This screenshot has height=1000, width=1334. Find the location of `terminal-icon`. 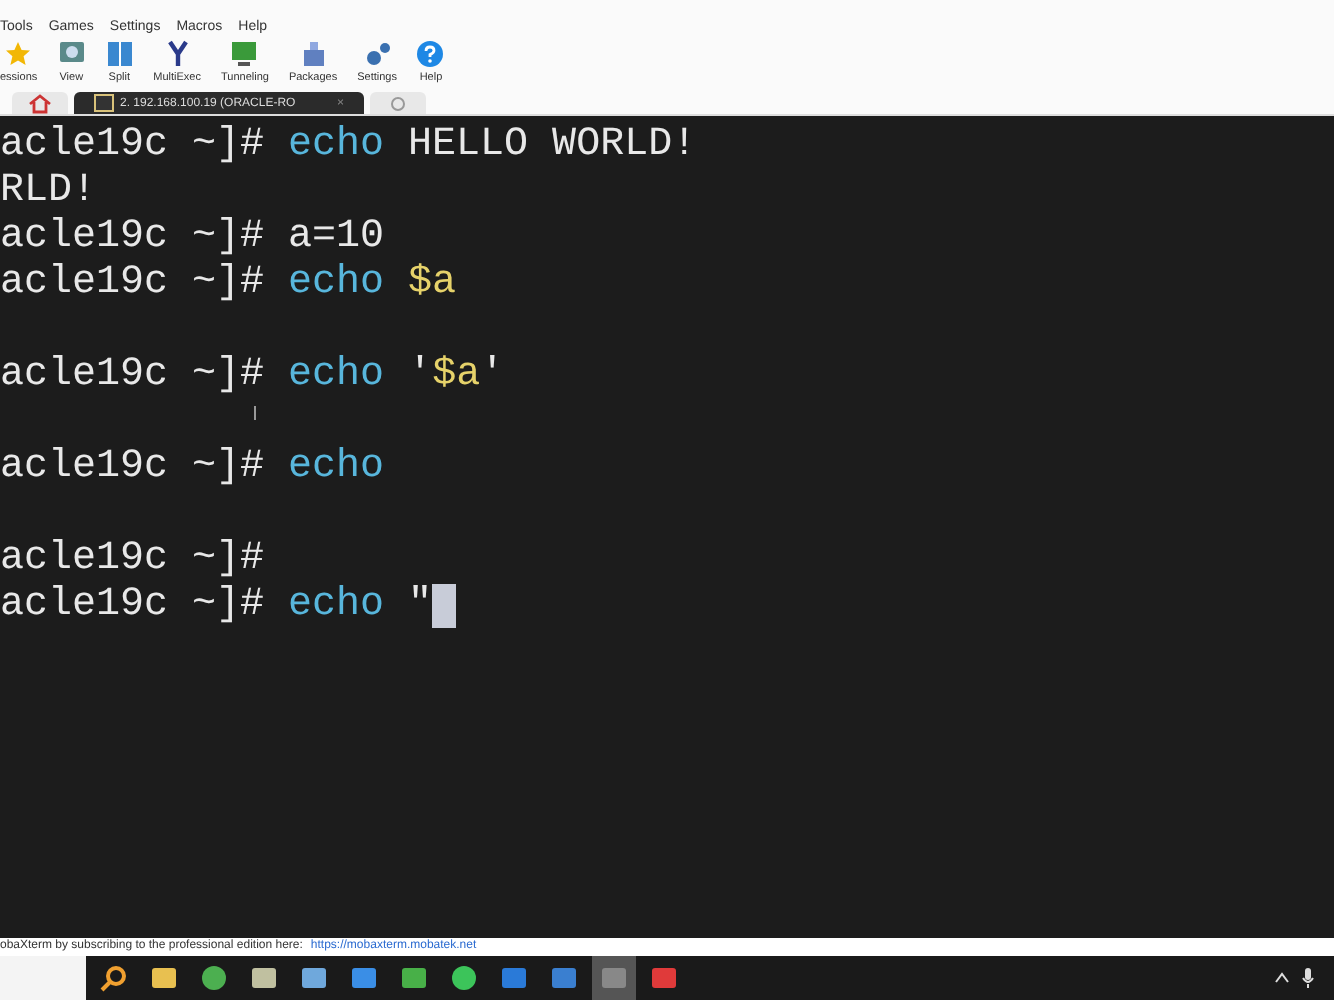

terminal-icon is located at coordinates (104, 103).